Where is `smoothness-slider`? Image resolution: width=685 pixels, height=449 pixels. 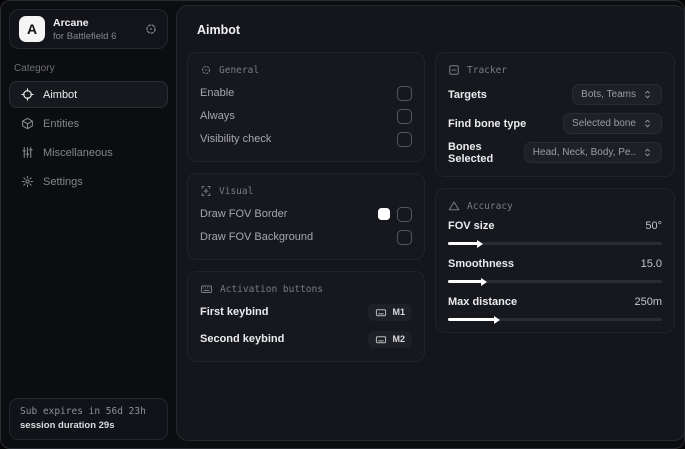
smoothness-slider is located at coordinates (555, 281).